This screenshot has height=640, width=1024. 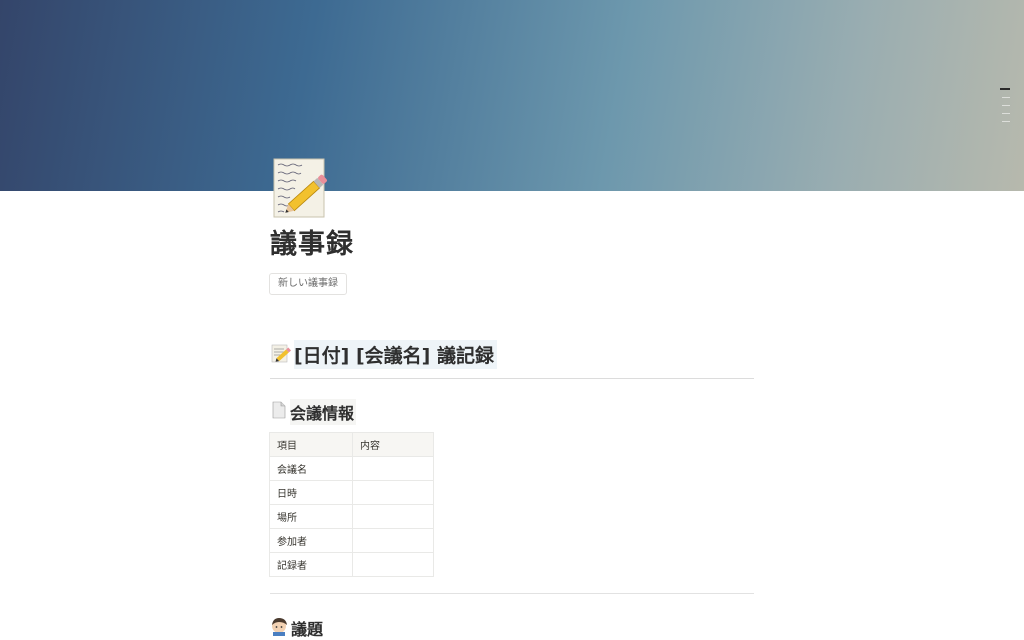 I want to click on heading-agenda: 議題, so click(x=296, y=628).